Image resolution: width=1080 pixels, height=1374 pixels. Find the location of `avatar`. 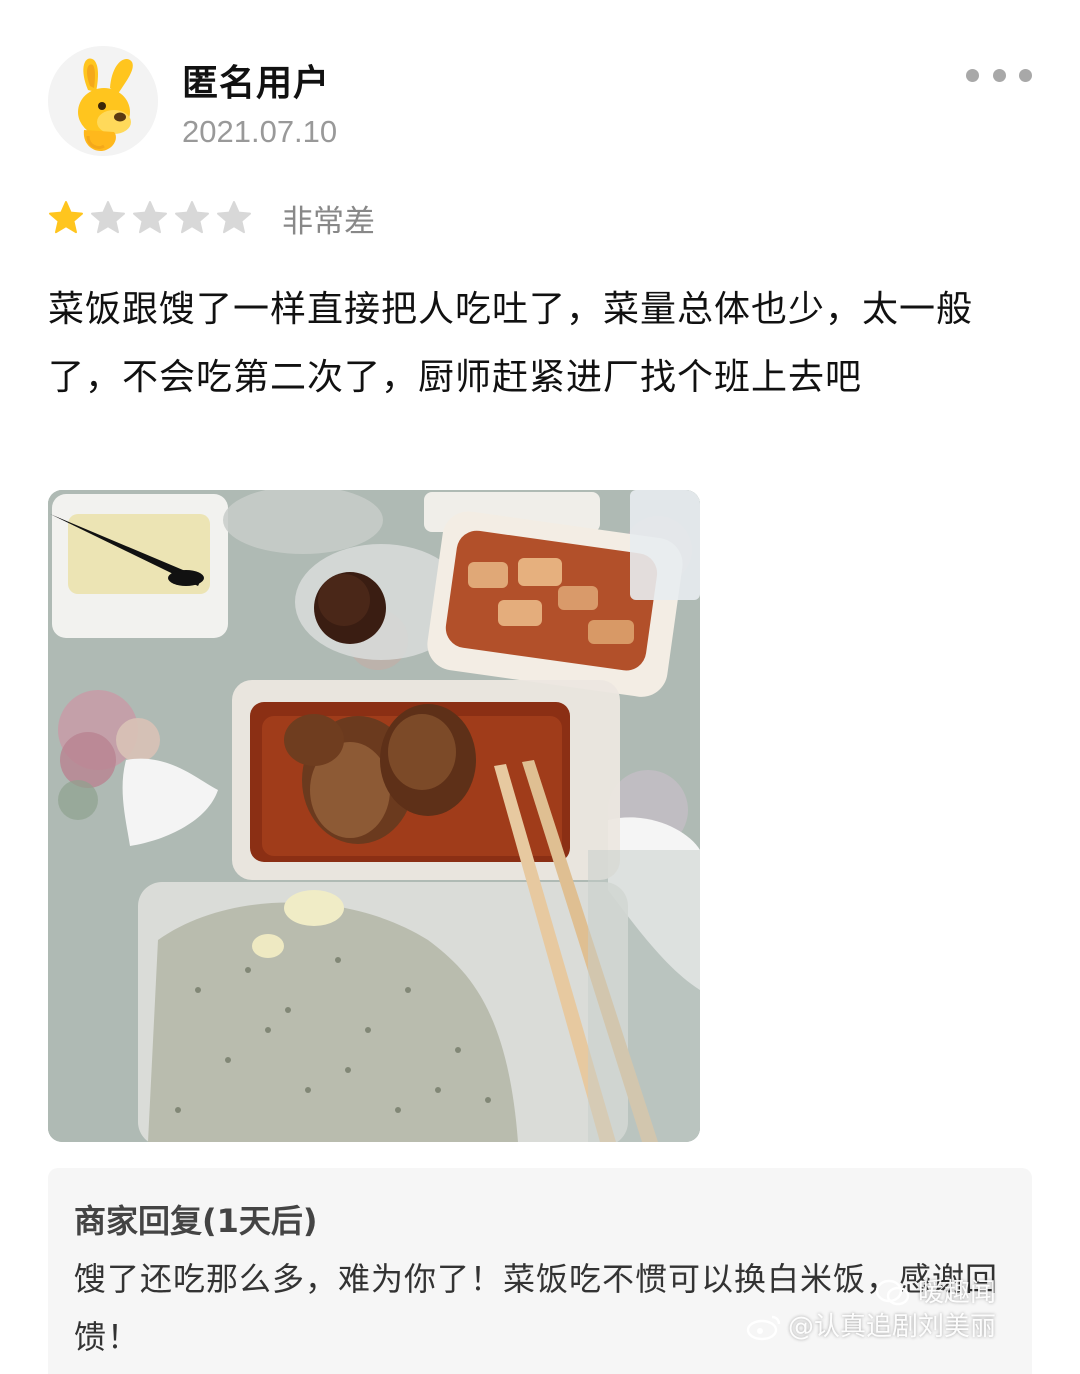

avatar is located at coordinates (103, 101).